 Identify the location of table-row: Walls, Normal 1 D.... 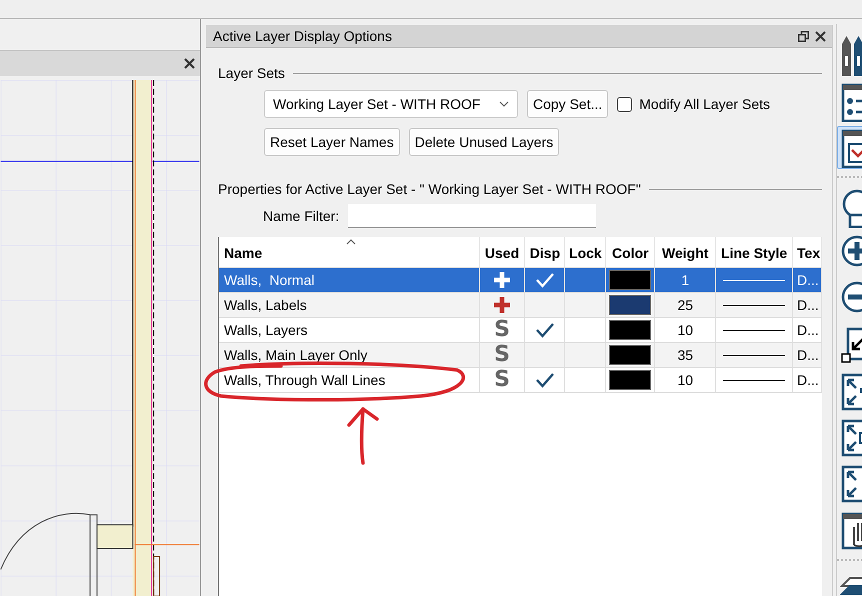
(520, 280).